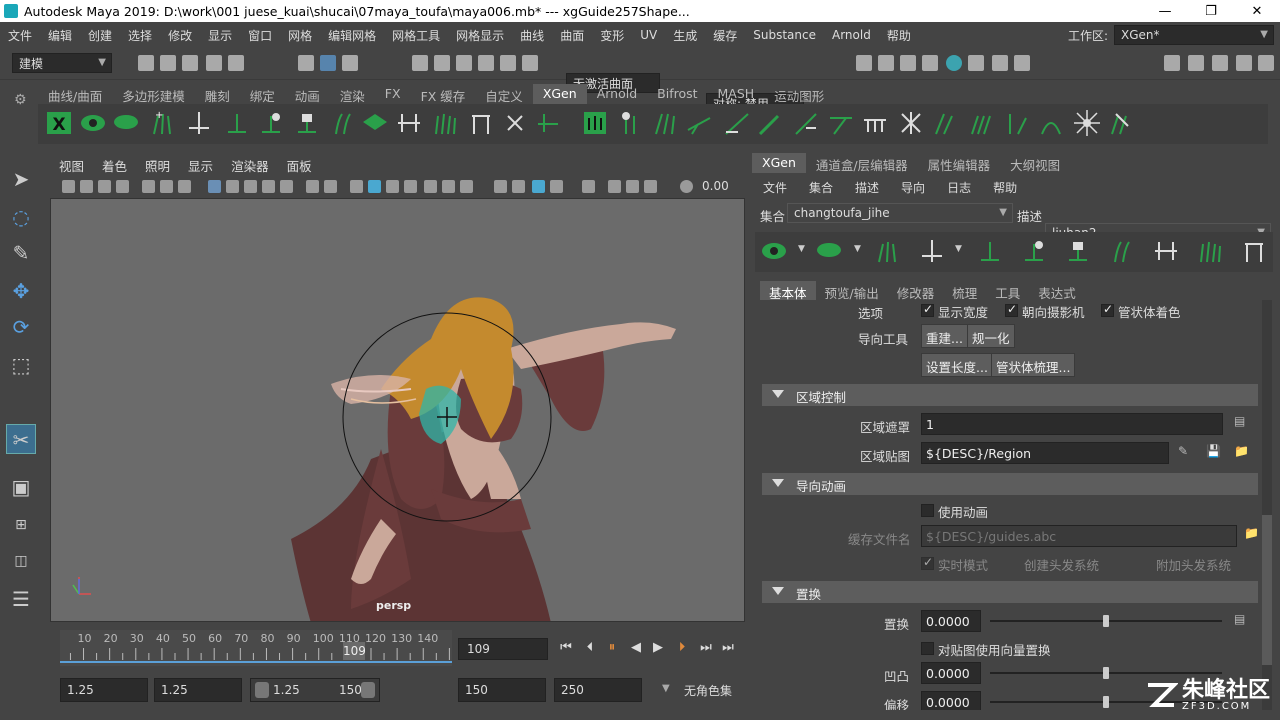 Image resolution: width=1280 pixels, height=720 pixels. What do you see at coordinates (737, 123) in the screenshot?
I see `groom-smooth-icon` at bounding box center [737, 123].